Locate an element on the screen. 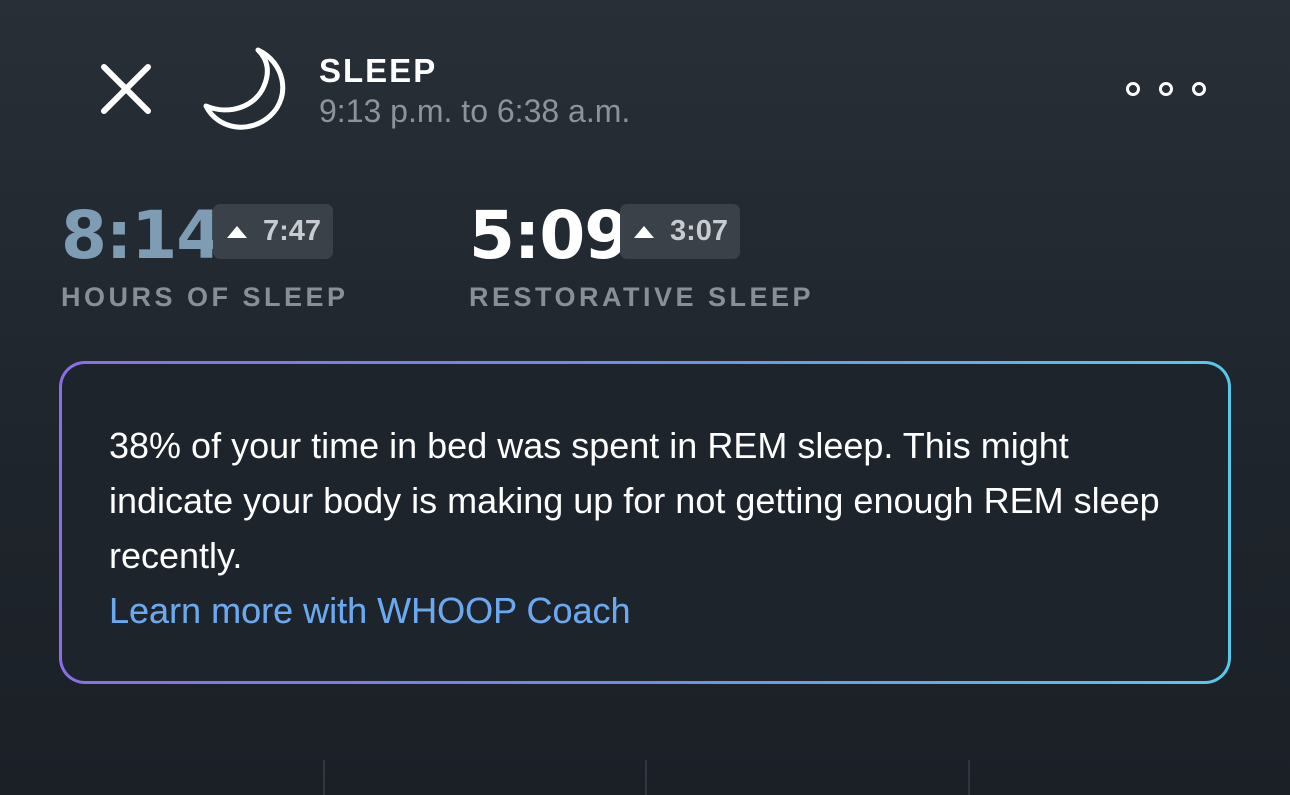  hours-of-sleep-delta-badge: 7:47 is located at coordinates (273, 231).